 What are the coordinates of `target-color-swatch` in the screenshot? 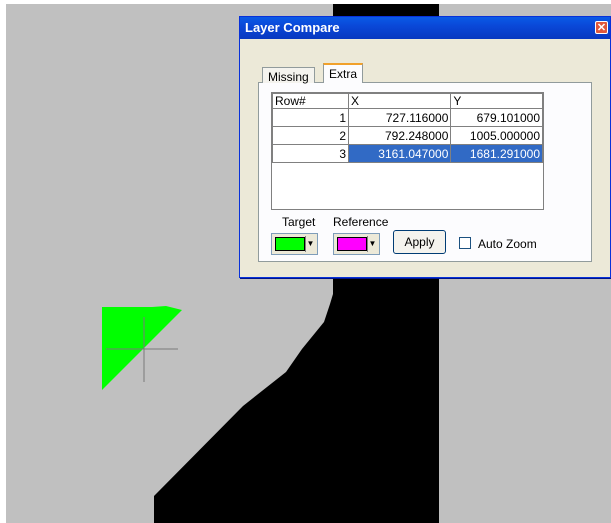 It's located at (290, 244).